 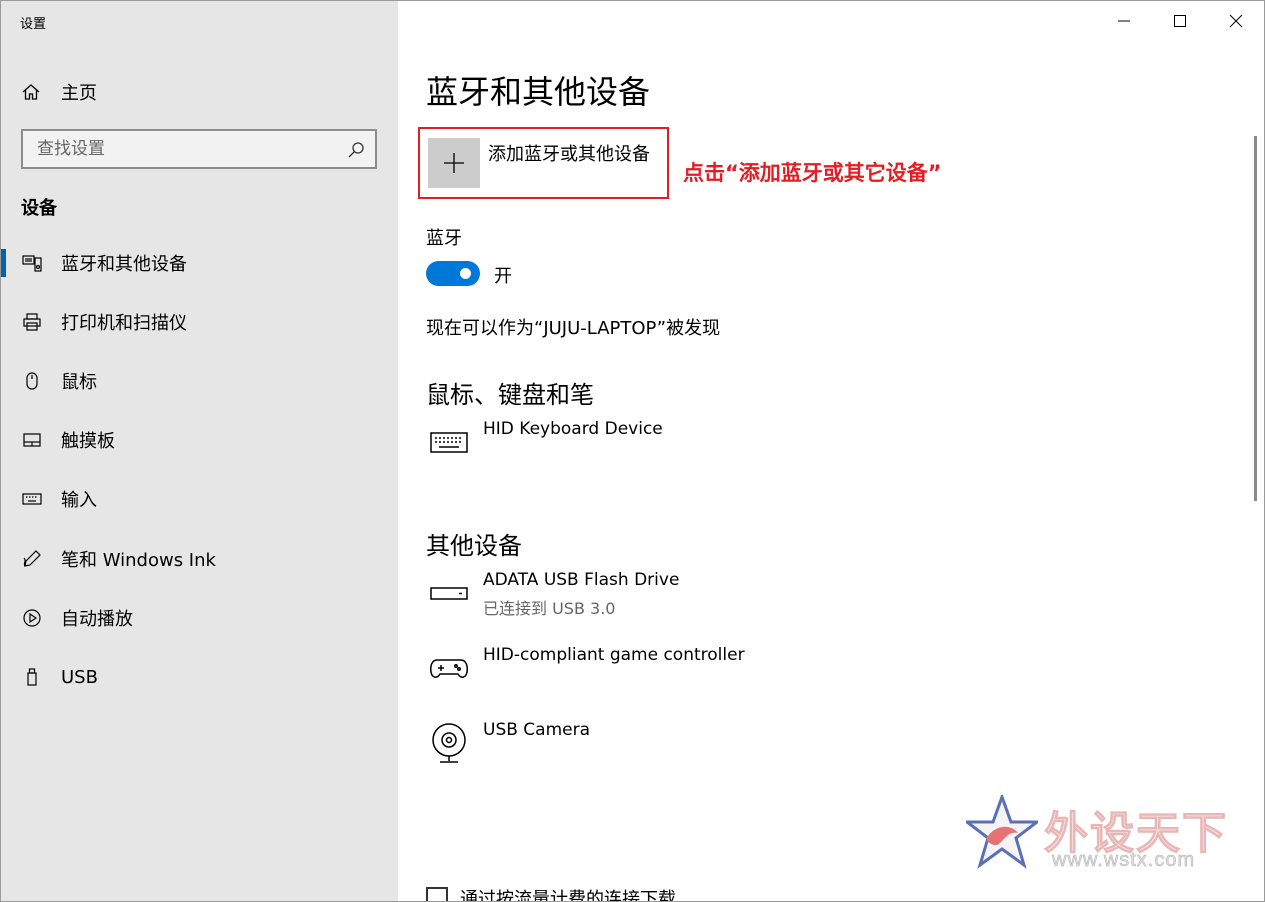 I want to click on sidebar-item-label: 打印机和扫描仪, so click(x=124, y=323).